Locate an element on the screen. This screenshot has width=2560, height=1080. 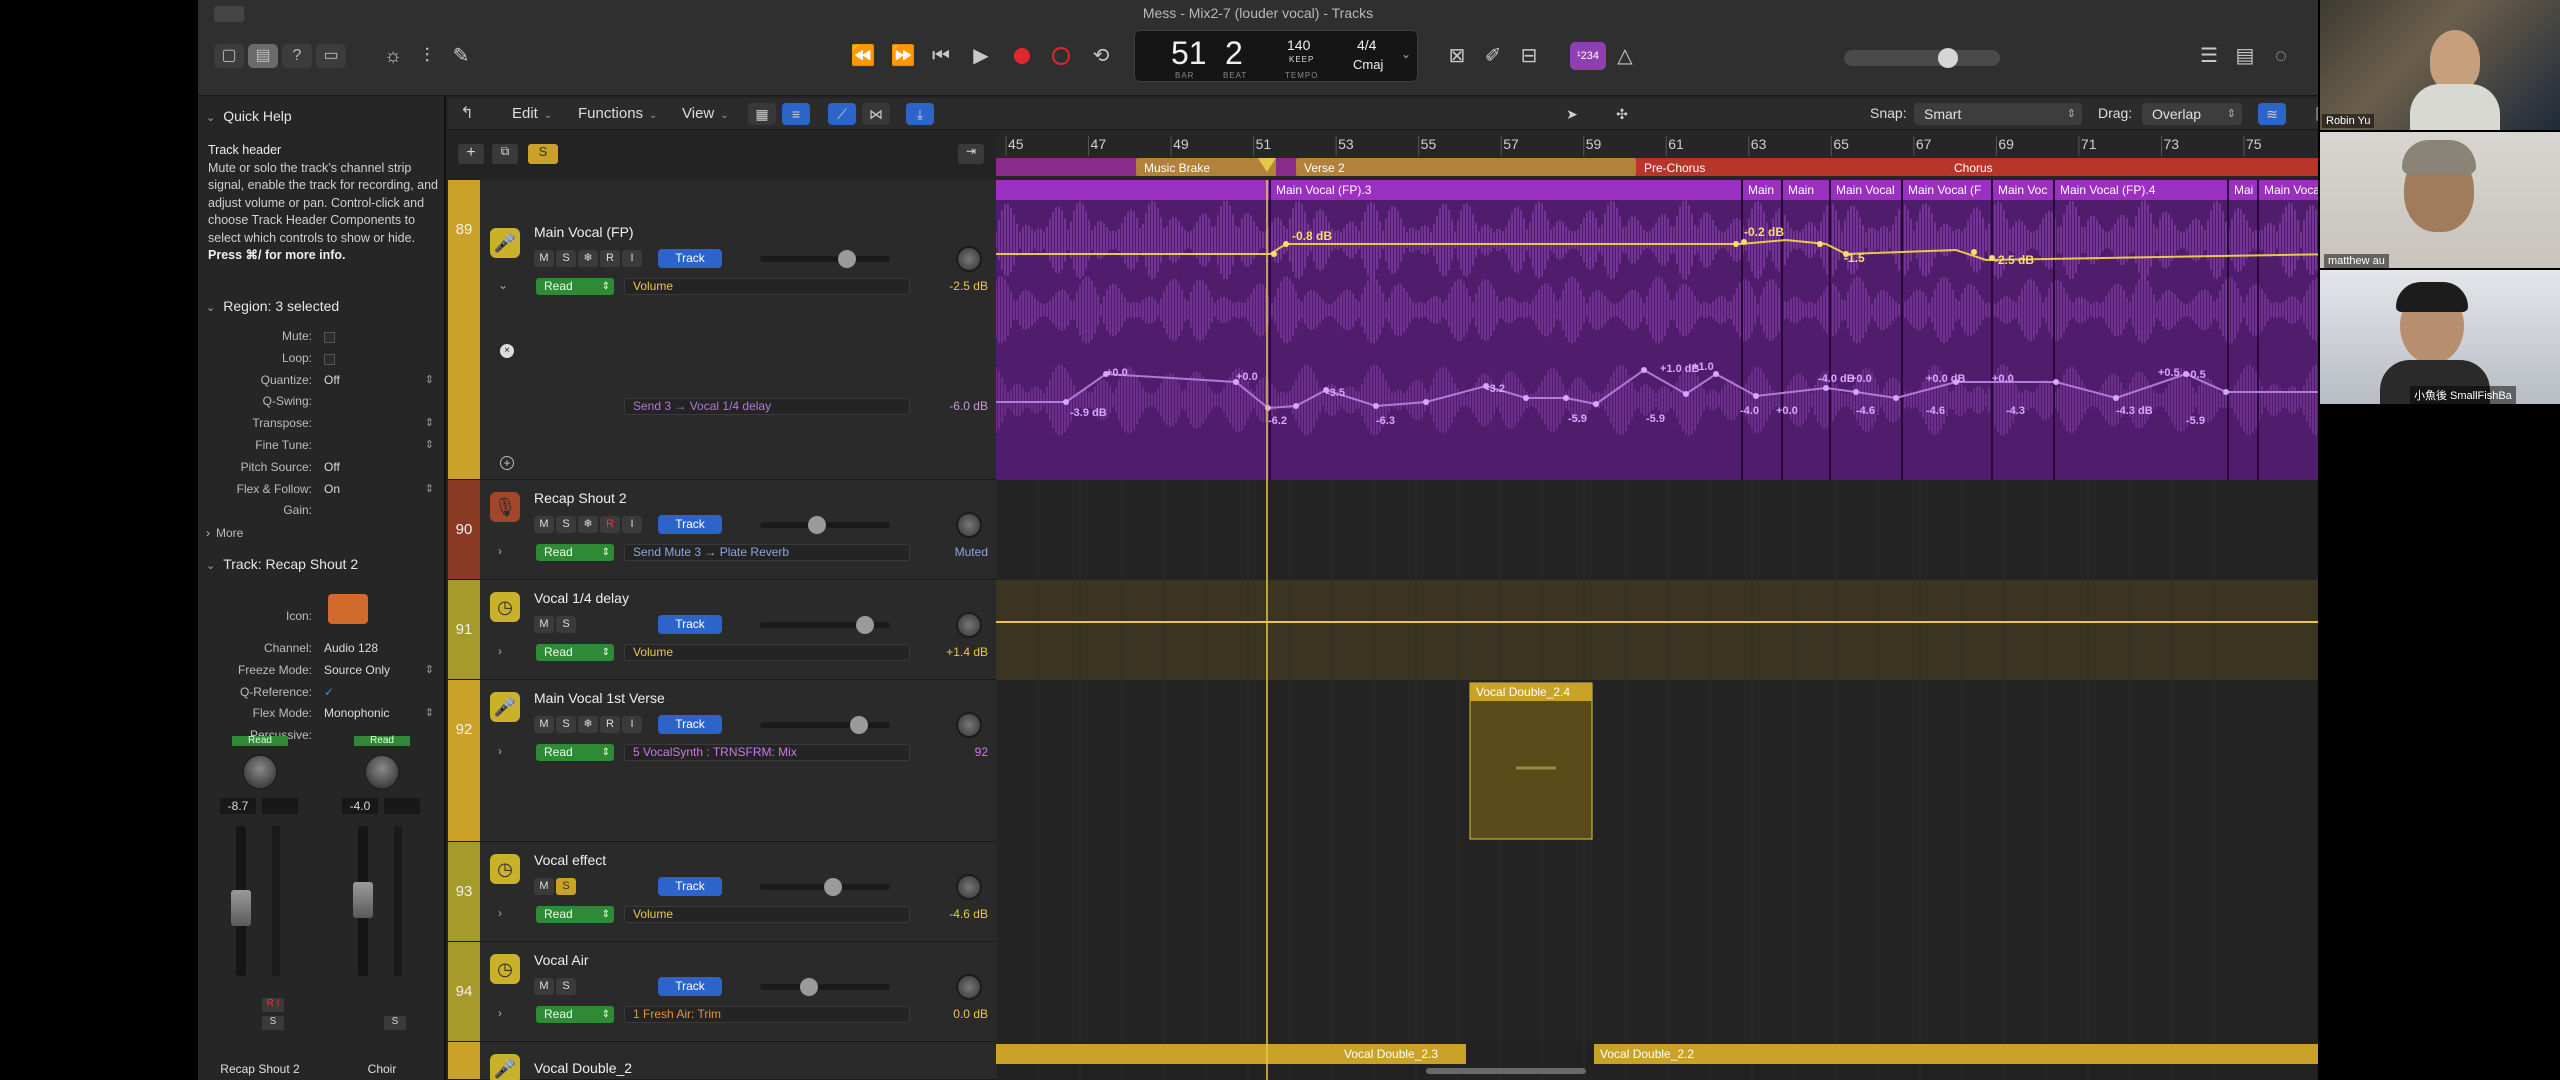
add-track-button: + is located at coordinates (471, 154).